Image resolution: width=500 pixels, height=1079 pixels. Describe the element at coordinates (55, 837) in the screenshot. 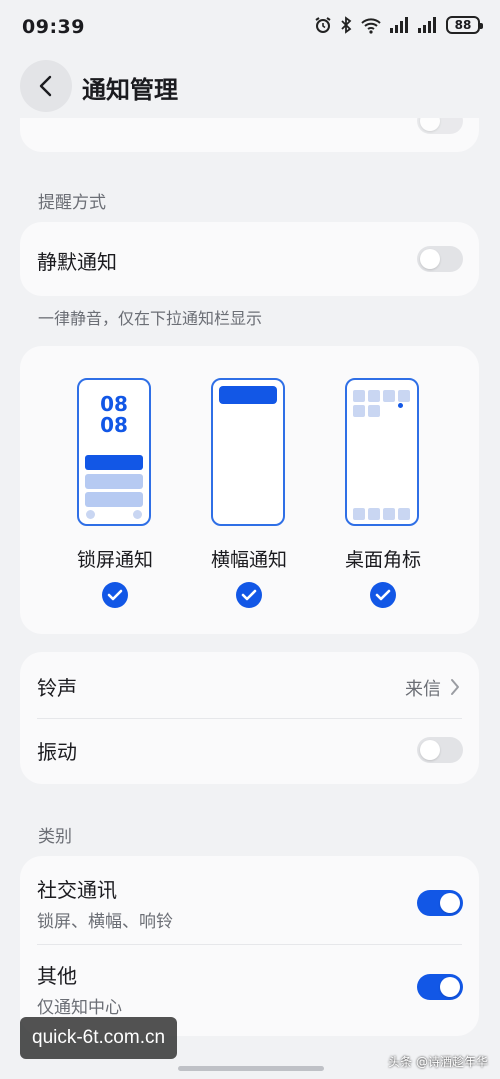

I see `category-section-label: 类别` at that location.